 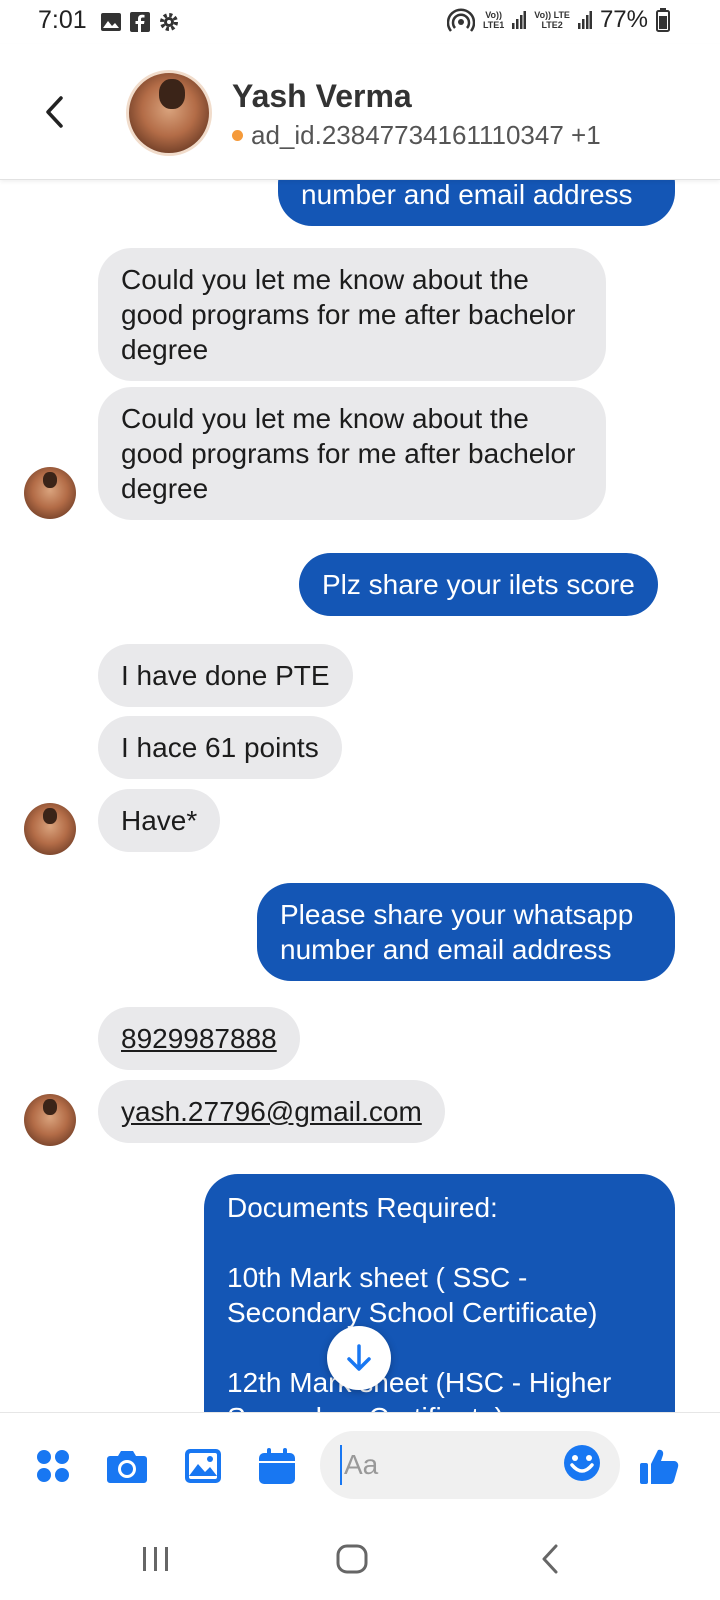 I want to click on status-time: 7:01, so click(x=62, y=20).